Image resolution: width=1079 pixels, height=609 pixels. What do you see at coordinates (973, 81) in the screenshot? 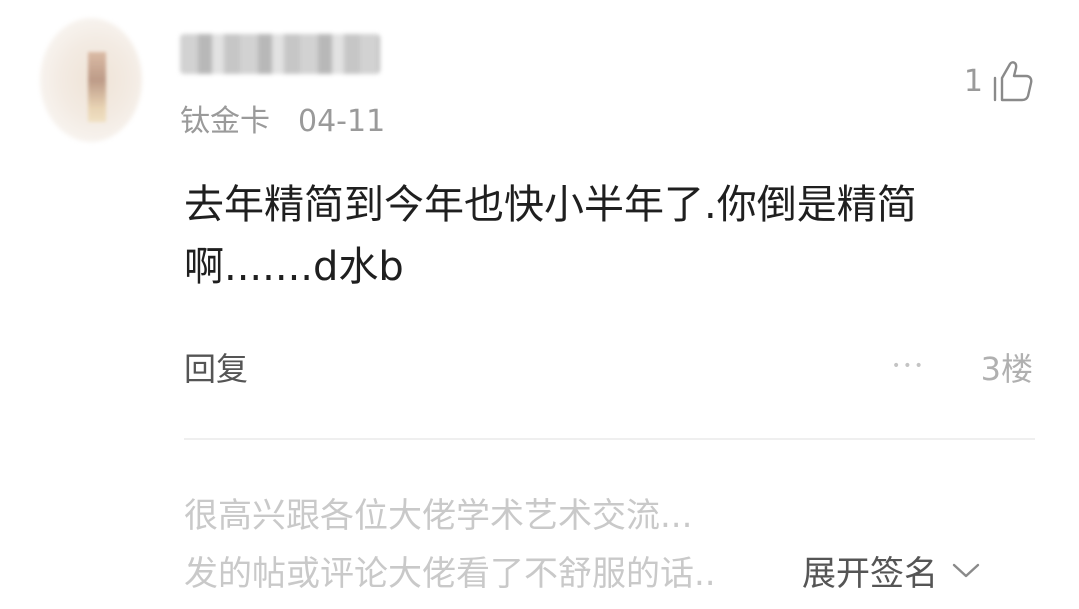
I see `like-count: 1` at bounding box center [973, 81].